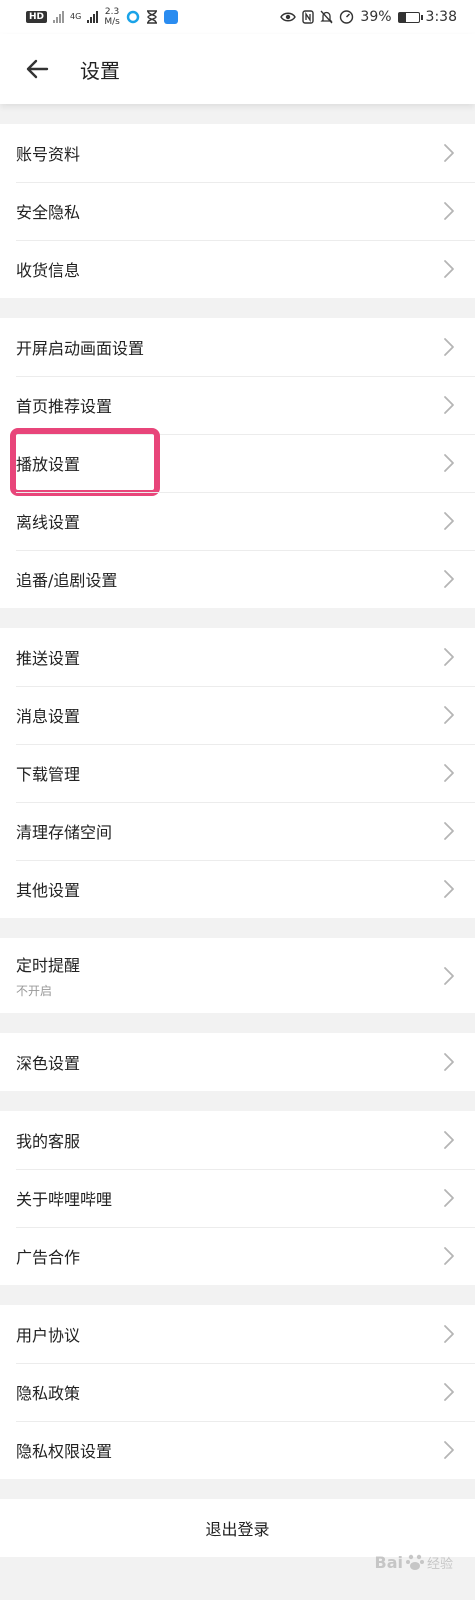 The width and height of the screenshot is (475, 1600). I want to click on network-speed: 2.3 M/s, so click(112, 17).